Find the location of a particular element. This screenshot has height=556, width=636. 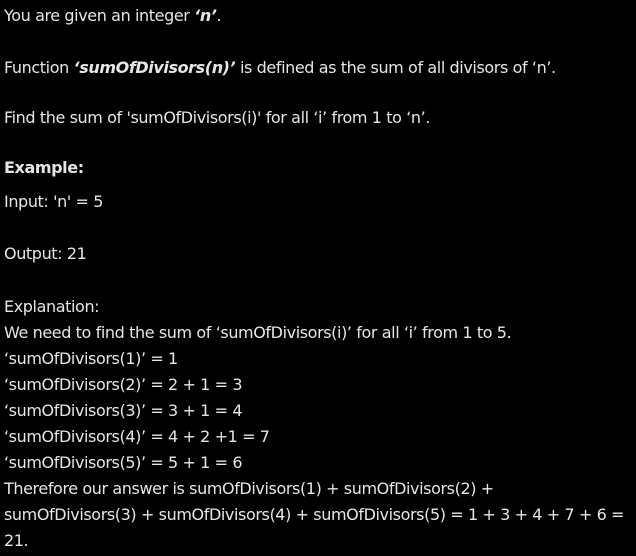

explanation-line: ‘sumOfDivisors(2)’ = 2 + 1 = 3 is located at coordinates (123, 384).